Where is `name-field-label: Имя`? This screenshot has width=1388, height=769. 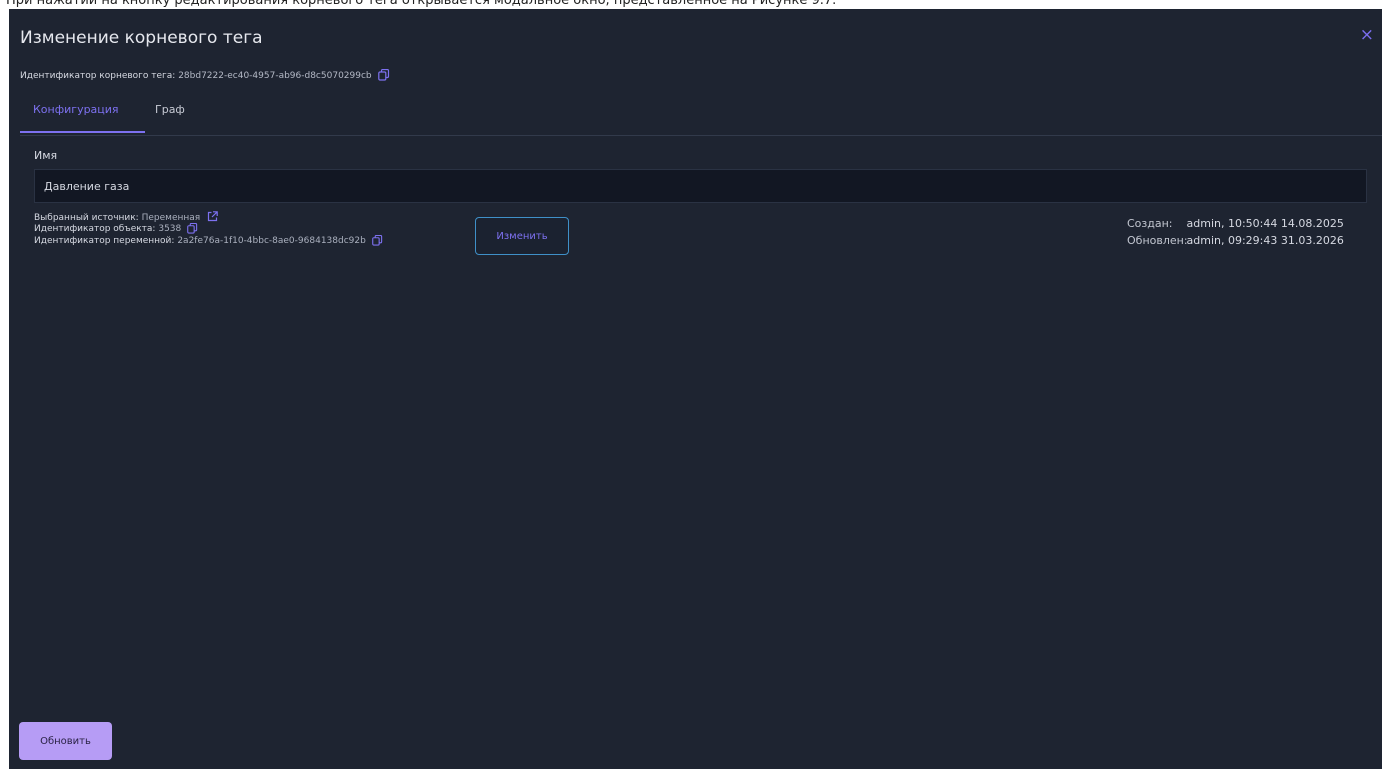
name-field-label: Имя is located at coordinates (46, 155).